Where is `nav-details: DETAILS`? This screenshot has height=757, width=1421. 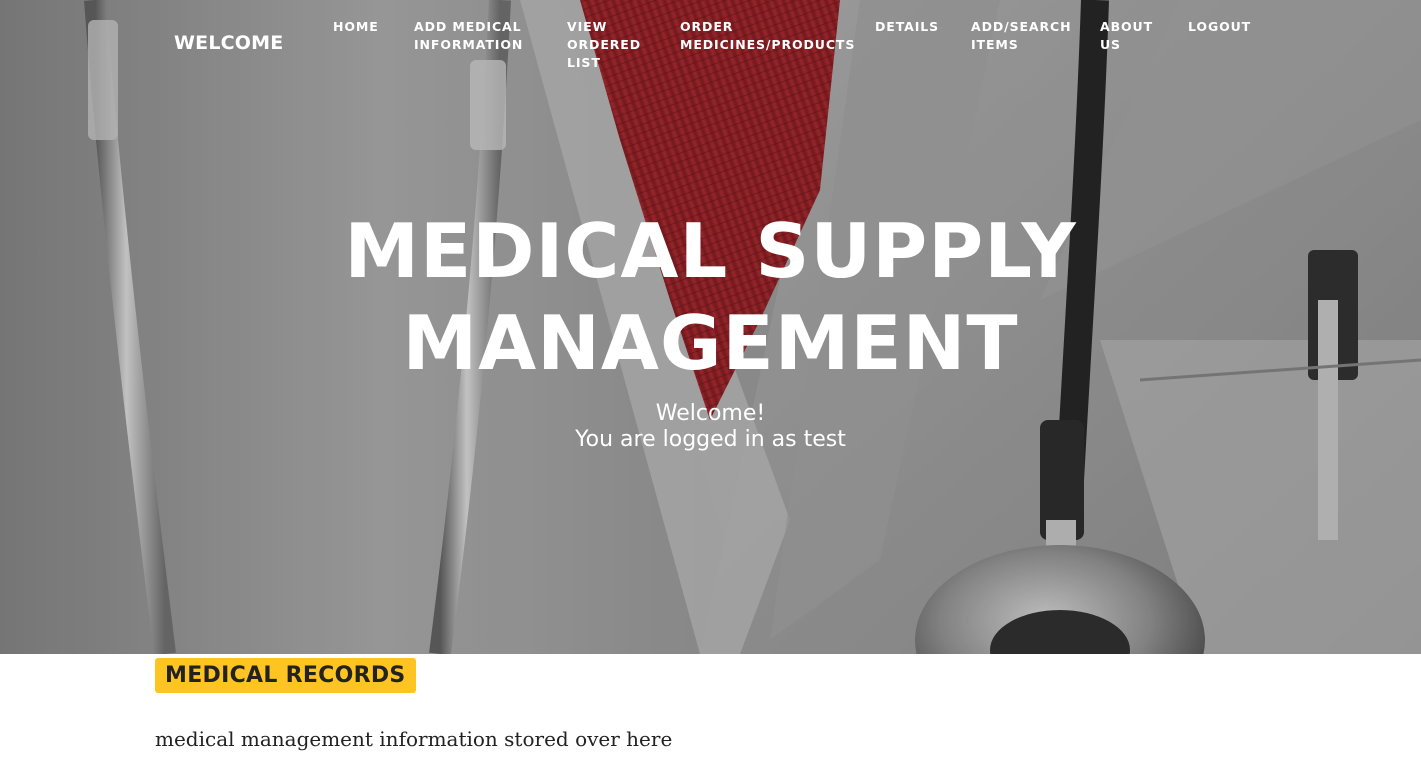
nav-details: DETAILS is located at coordinates (907, 27).